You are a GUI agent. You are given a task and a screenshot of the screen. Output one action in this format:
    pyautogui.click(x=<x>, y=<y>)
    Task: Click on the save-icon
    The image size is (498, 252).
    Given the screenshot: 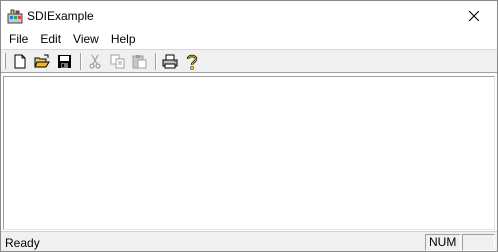 What is the action you would take?
    pyautogui.click(x=64, y=61)
    